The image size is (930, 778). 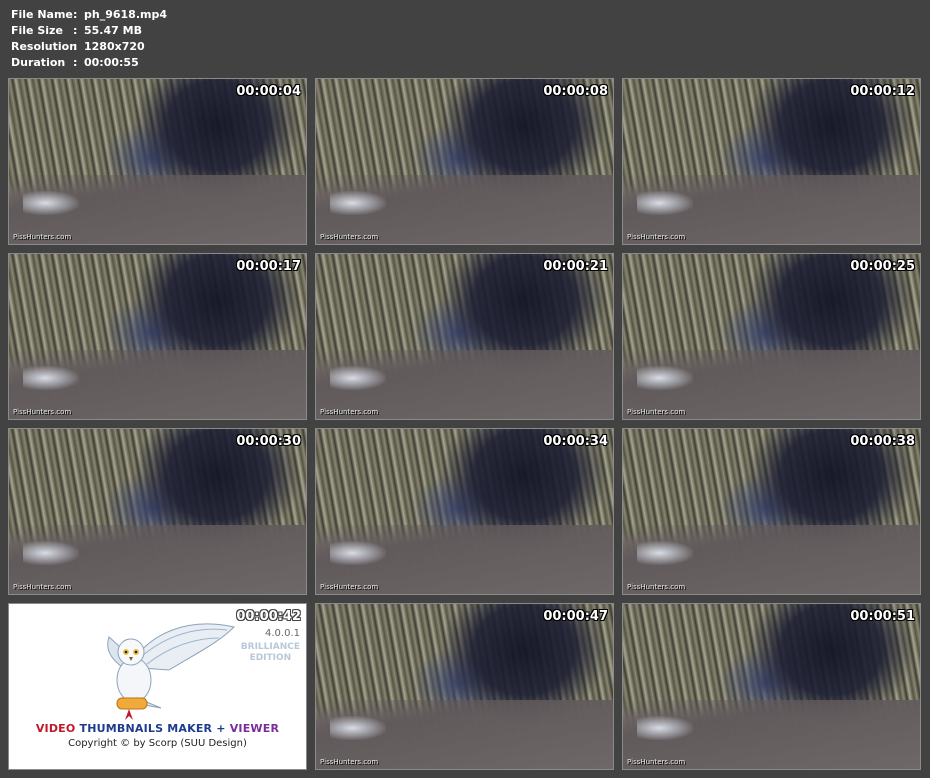 What do you see at coordinates (268, 91) in the screenshot?
I see `thumbnail-timestamp: 00:00:04` at bounding box center [268, 91].